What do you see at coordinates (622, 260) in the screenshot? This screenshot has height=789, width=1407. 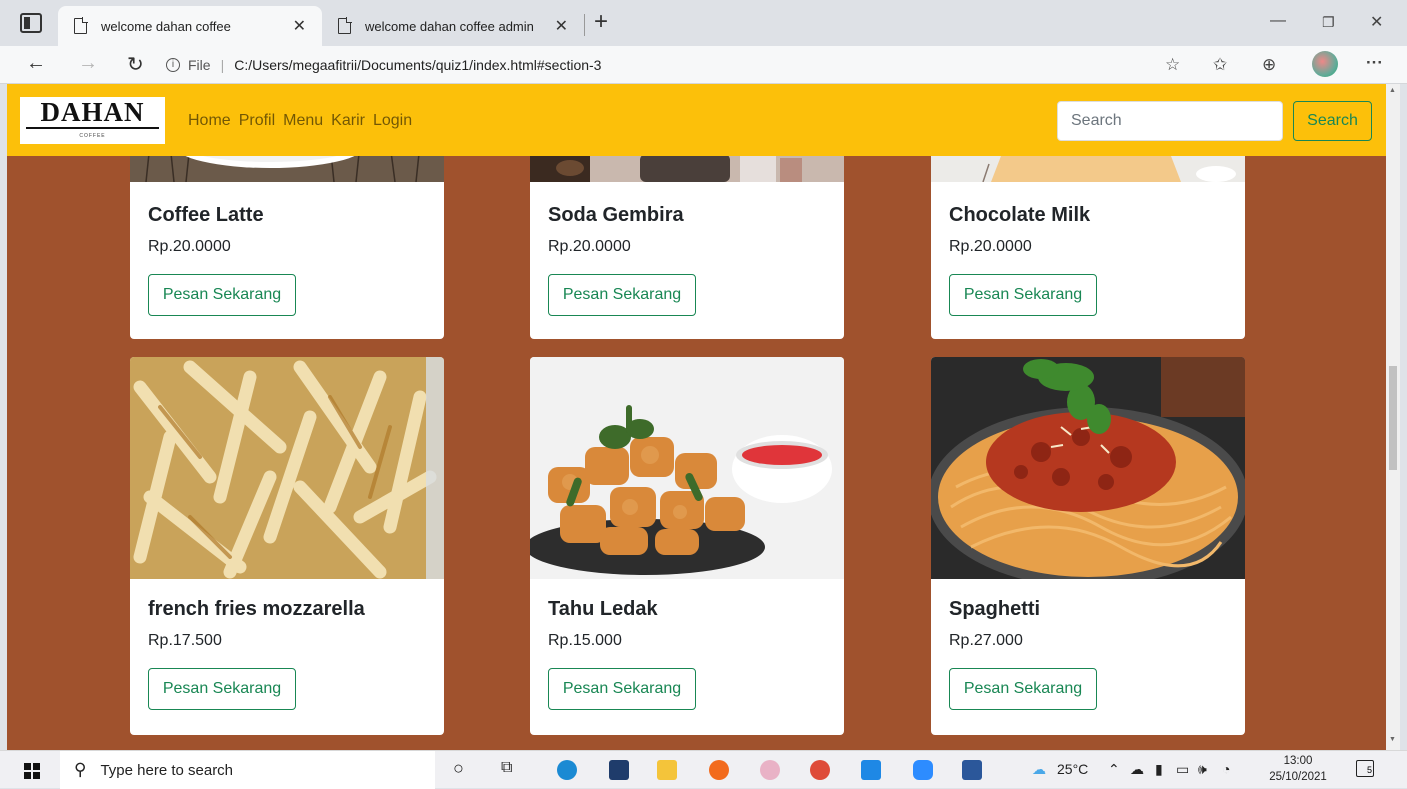 I see `card-body: Soda Gembira Rp.20.0000 Pesan Sekarang` at bounding box center [622, 260].